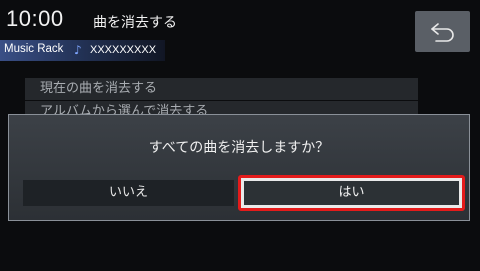 This screenshot has width=480, height=271. I want to click on screen-title: 曲を消去する, so click(135, 23).